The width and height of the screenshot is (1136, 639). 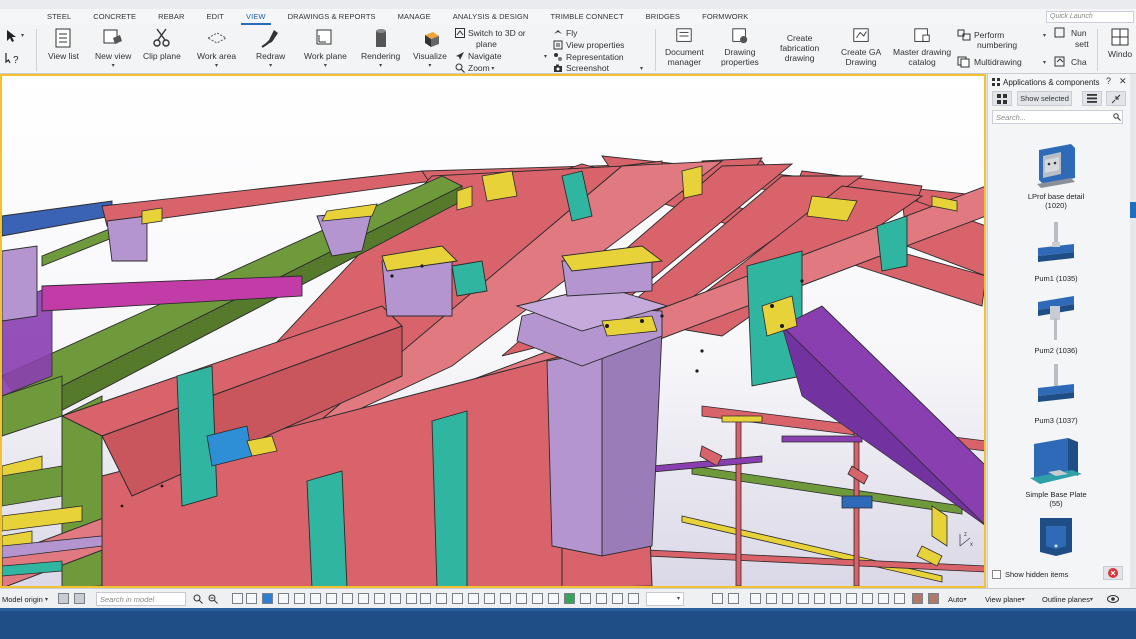 What do you see at coordinates (347, 598) in the screenshot?
I see `select-planes-icon` at bounding box center [347, 598].